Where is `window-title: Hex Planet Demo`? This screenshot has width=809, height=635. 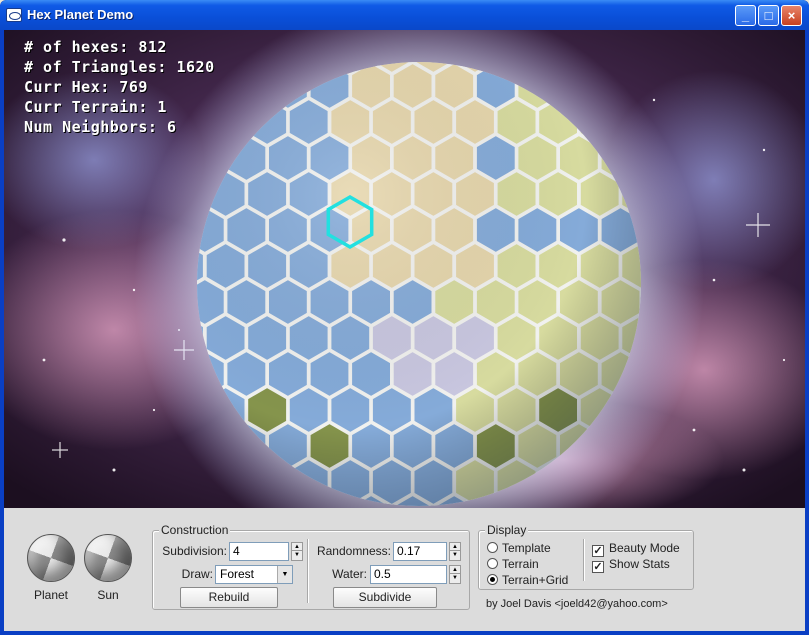 window-title: Hex Planet Demo is located at coordinates (80, 14).